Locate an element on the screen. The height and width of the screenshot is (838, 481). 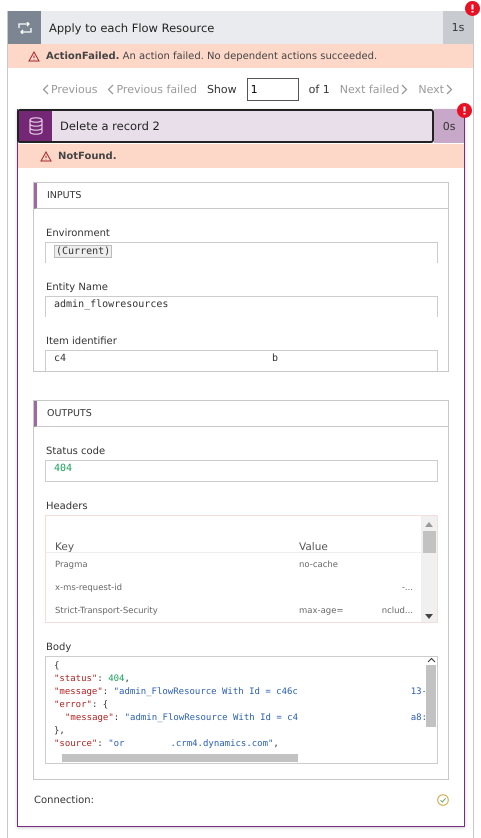
scrollbar is located at coordinates (429, 569).